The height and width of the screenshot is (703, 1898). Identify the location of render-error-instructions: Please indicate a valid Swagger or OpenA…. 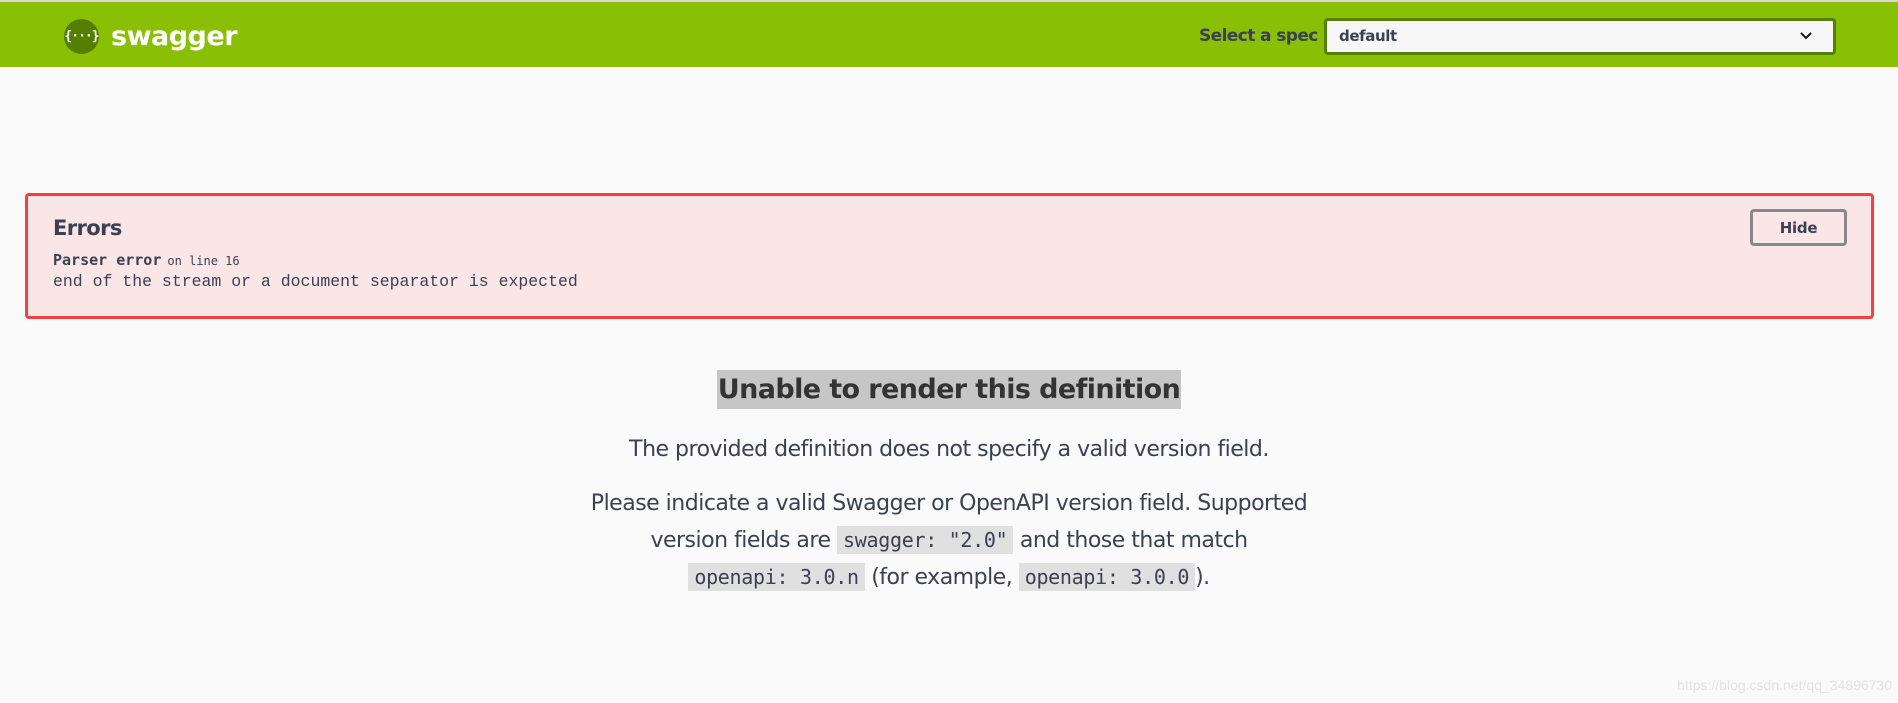
(949, 541).